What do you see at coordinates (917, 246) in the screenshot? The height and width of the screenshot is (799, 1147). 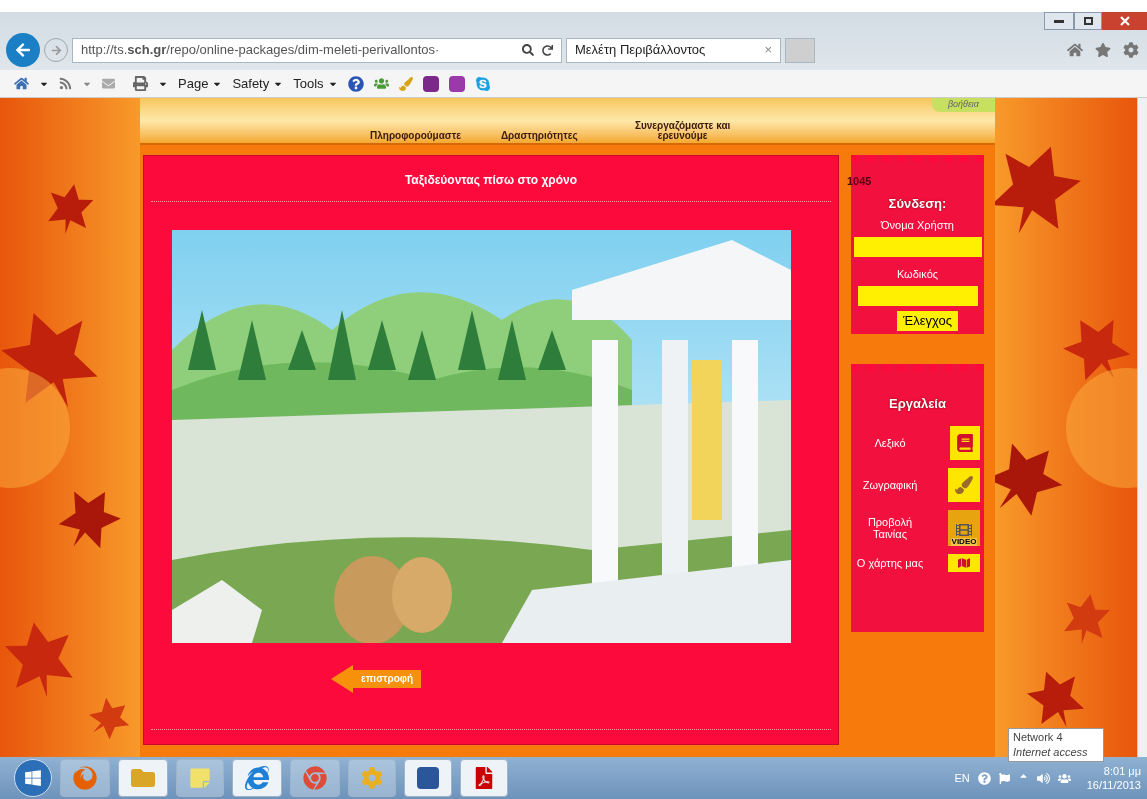 I see `username-field` at bounding box center [917, 246].